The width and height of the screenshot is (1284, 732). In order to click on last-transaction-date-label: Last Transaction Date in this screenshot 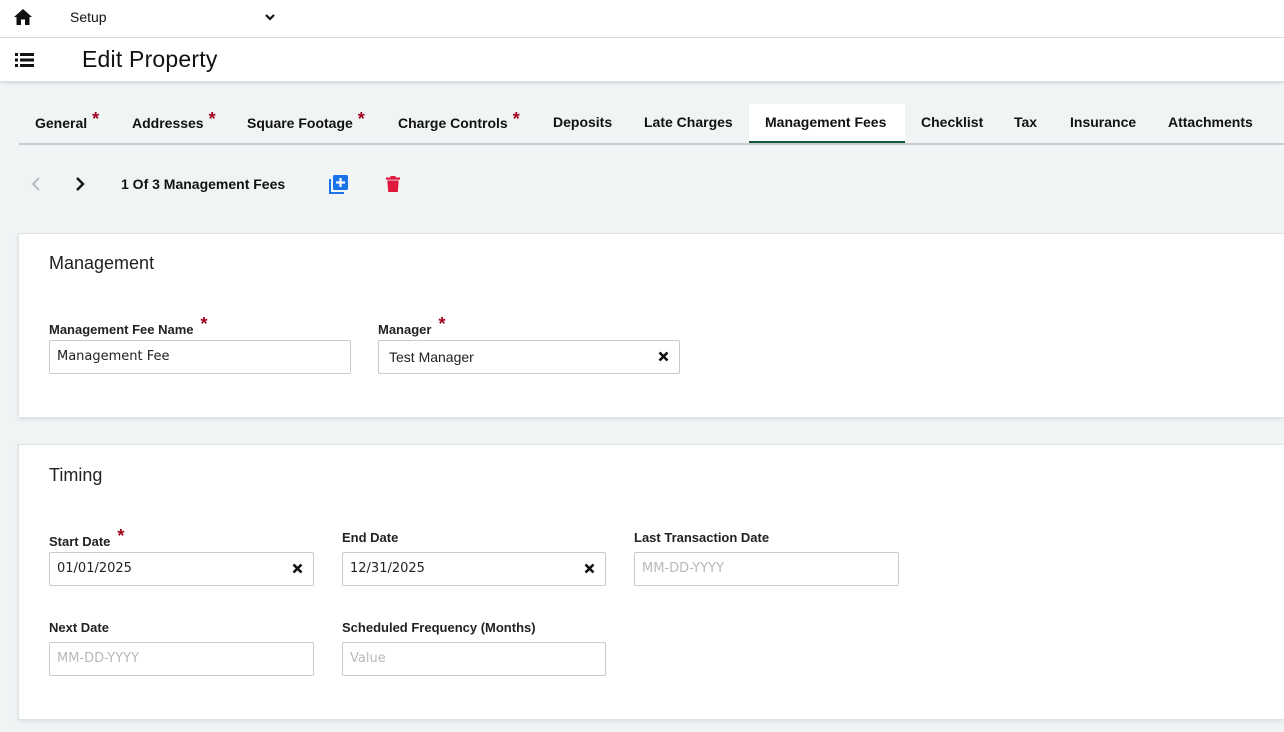, I will do `click(701, 537)`.